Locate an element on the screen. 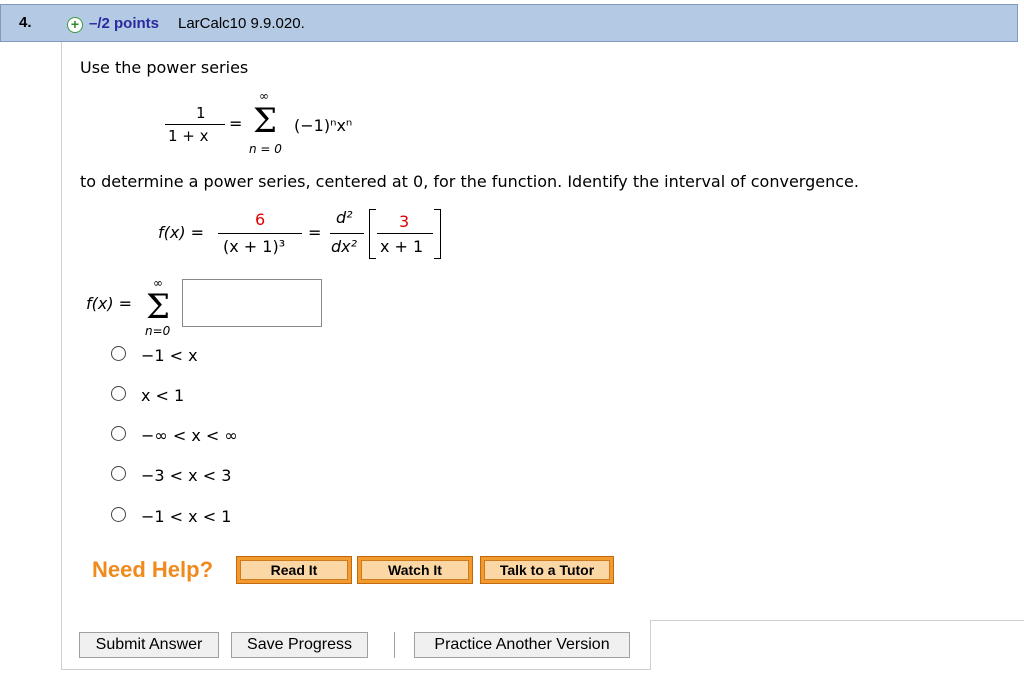 This screenshot has width=1024, height=674. left-bracket is located at coordinates (372, 234).